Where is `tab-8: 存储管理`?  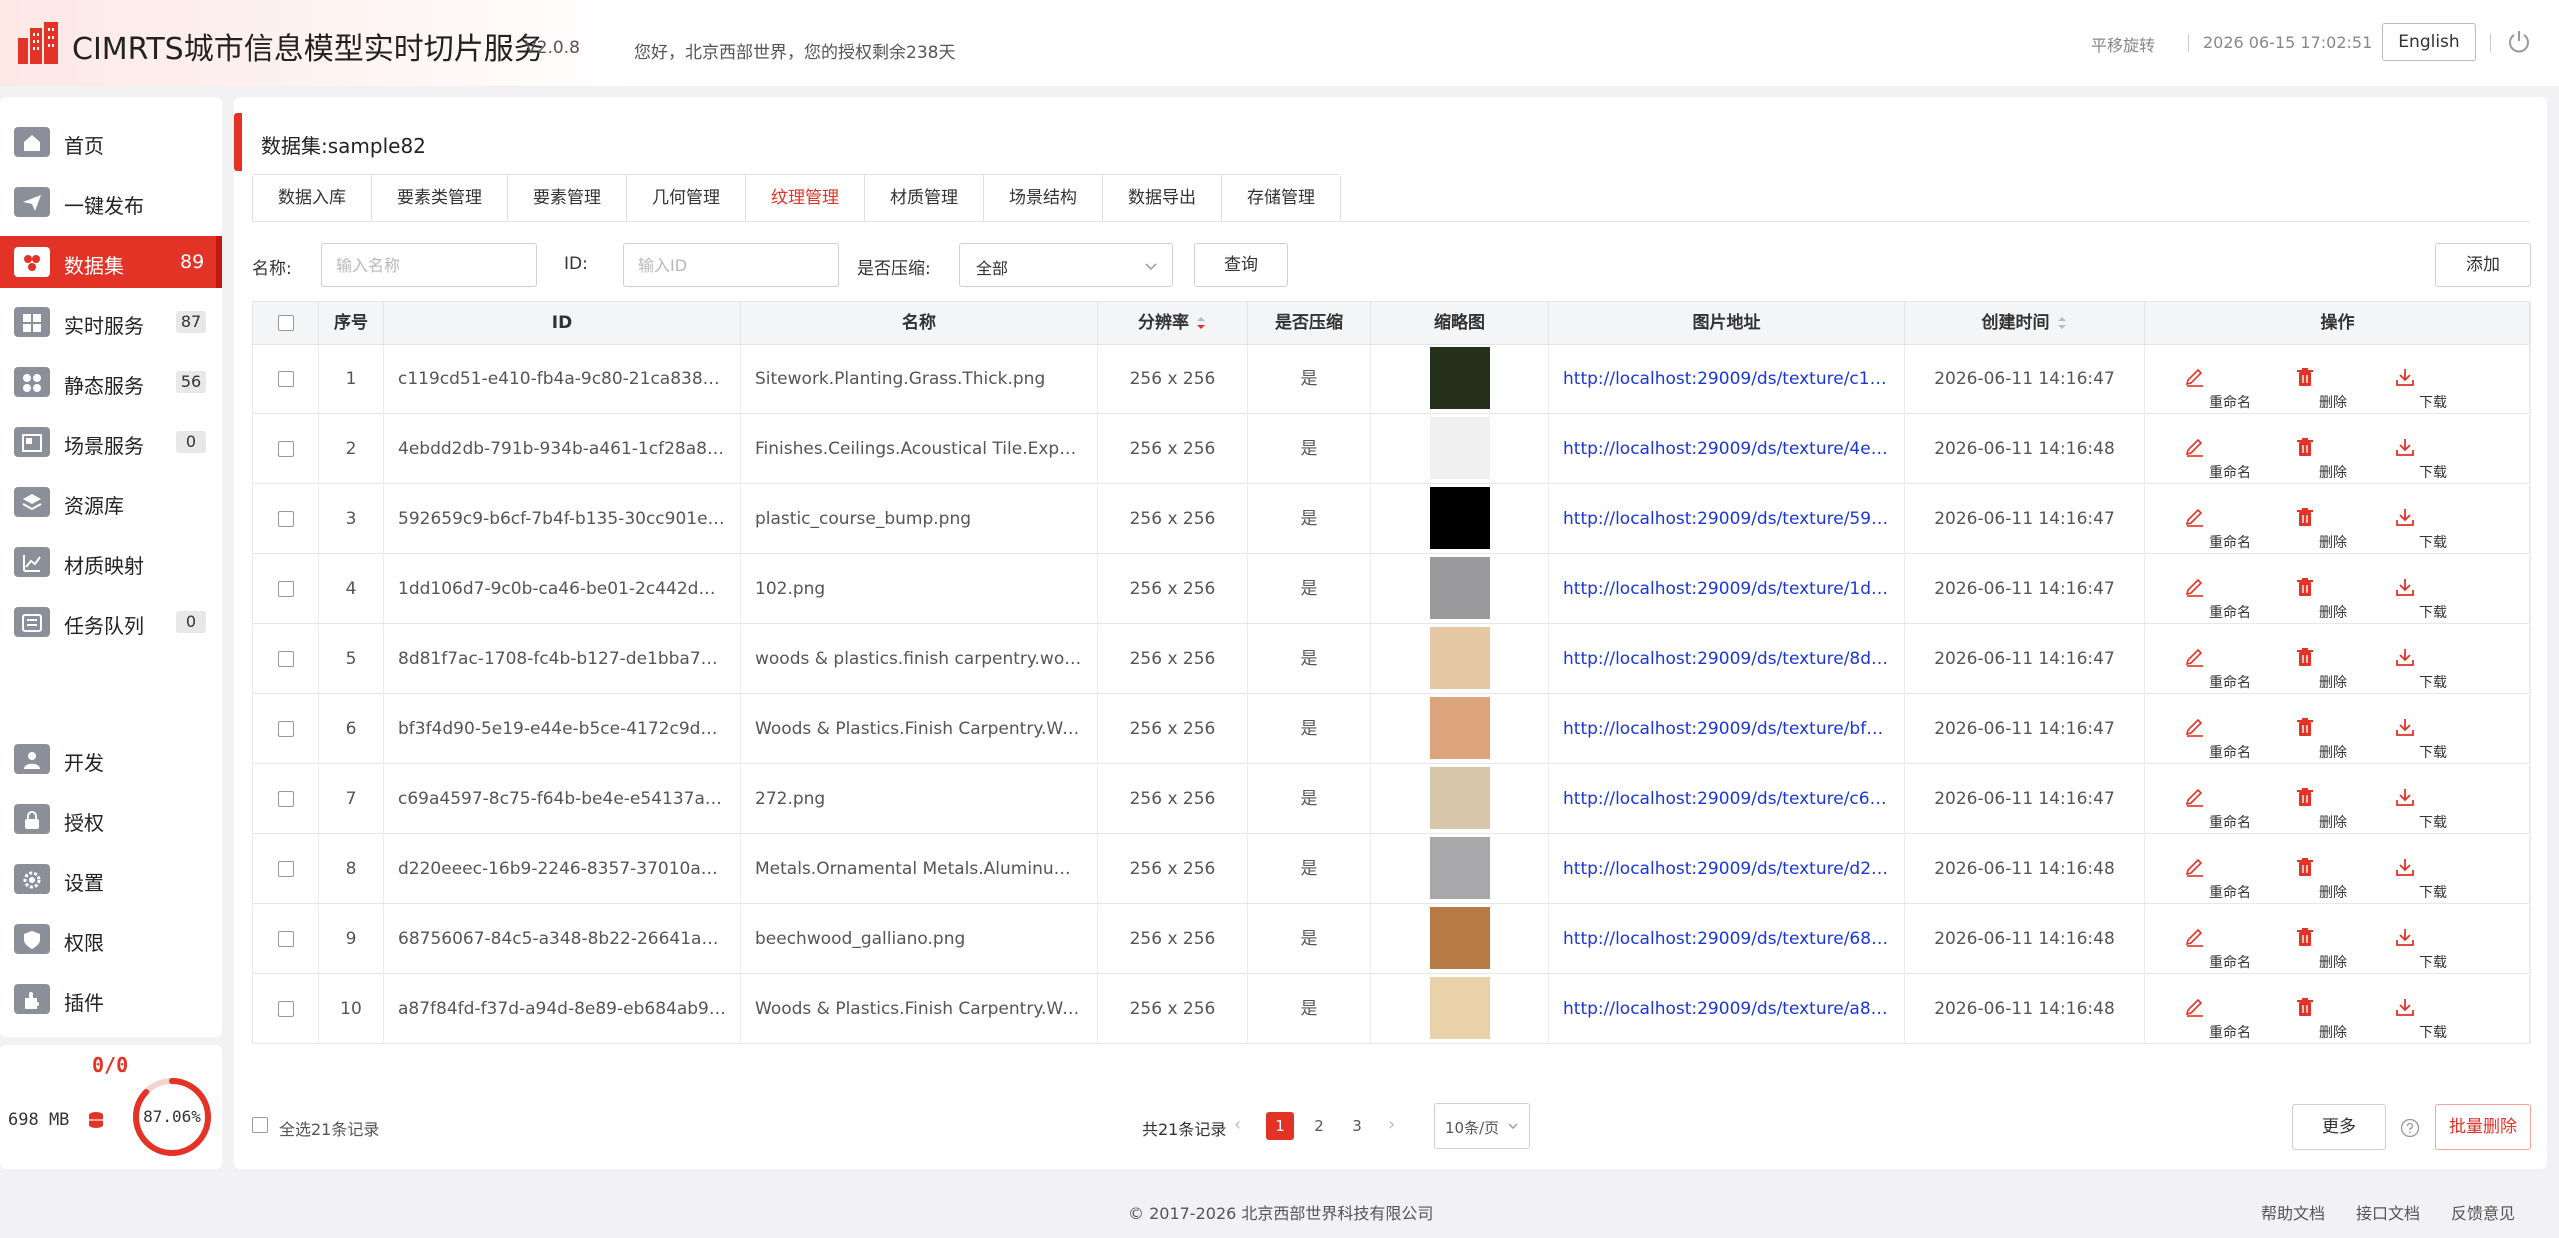 tab-8: 存储管理 is located at coordinates (1281, 198).